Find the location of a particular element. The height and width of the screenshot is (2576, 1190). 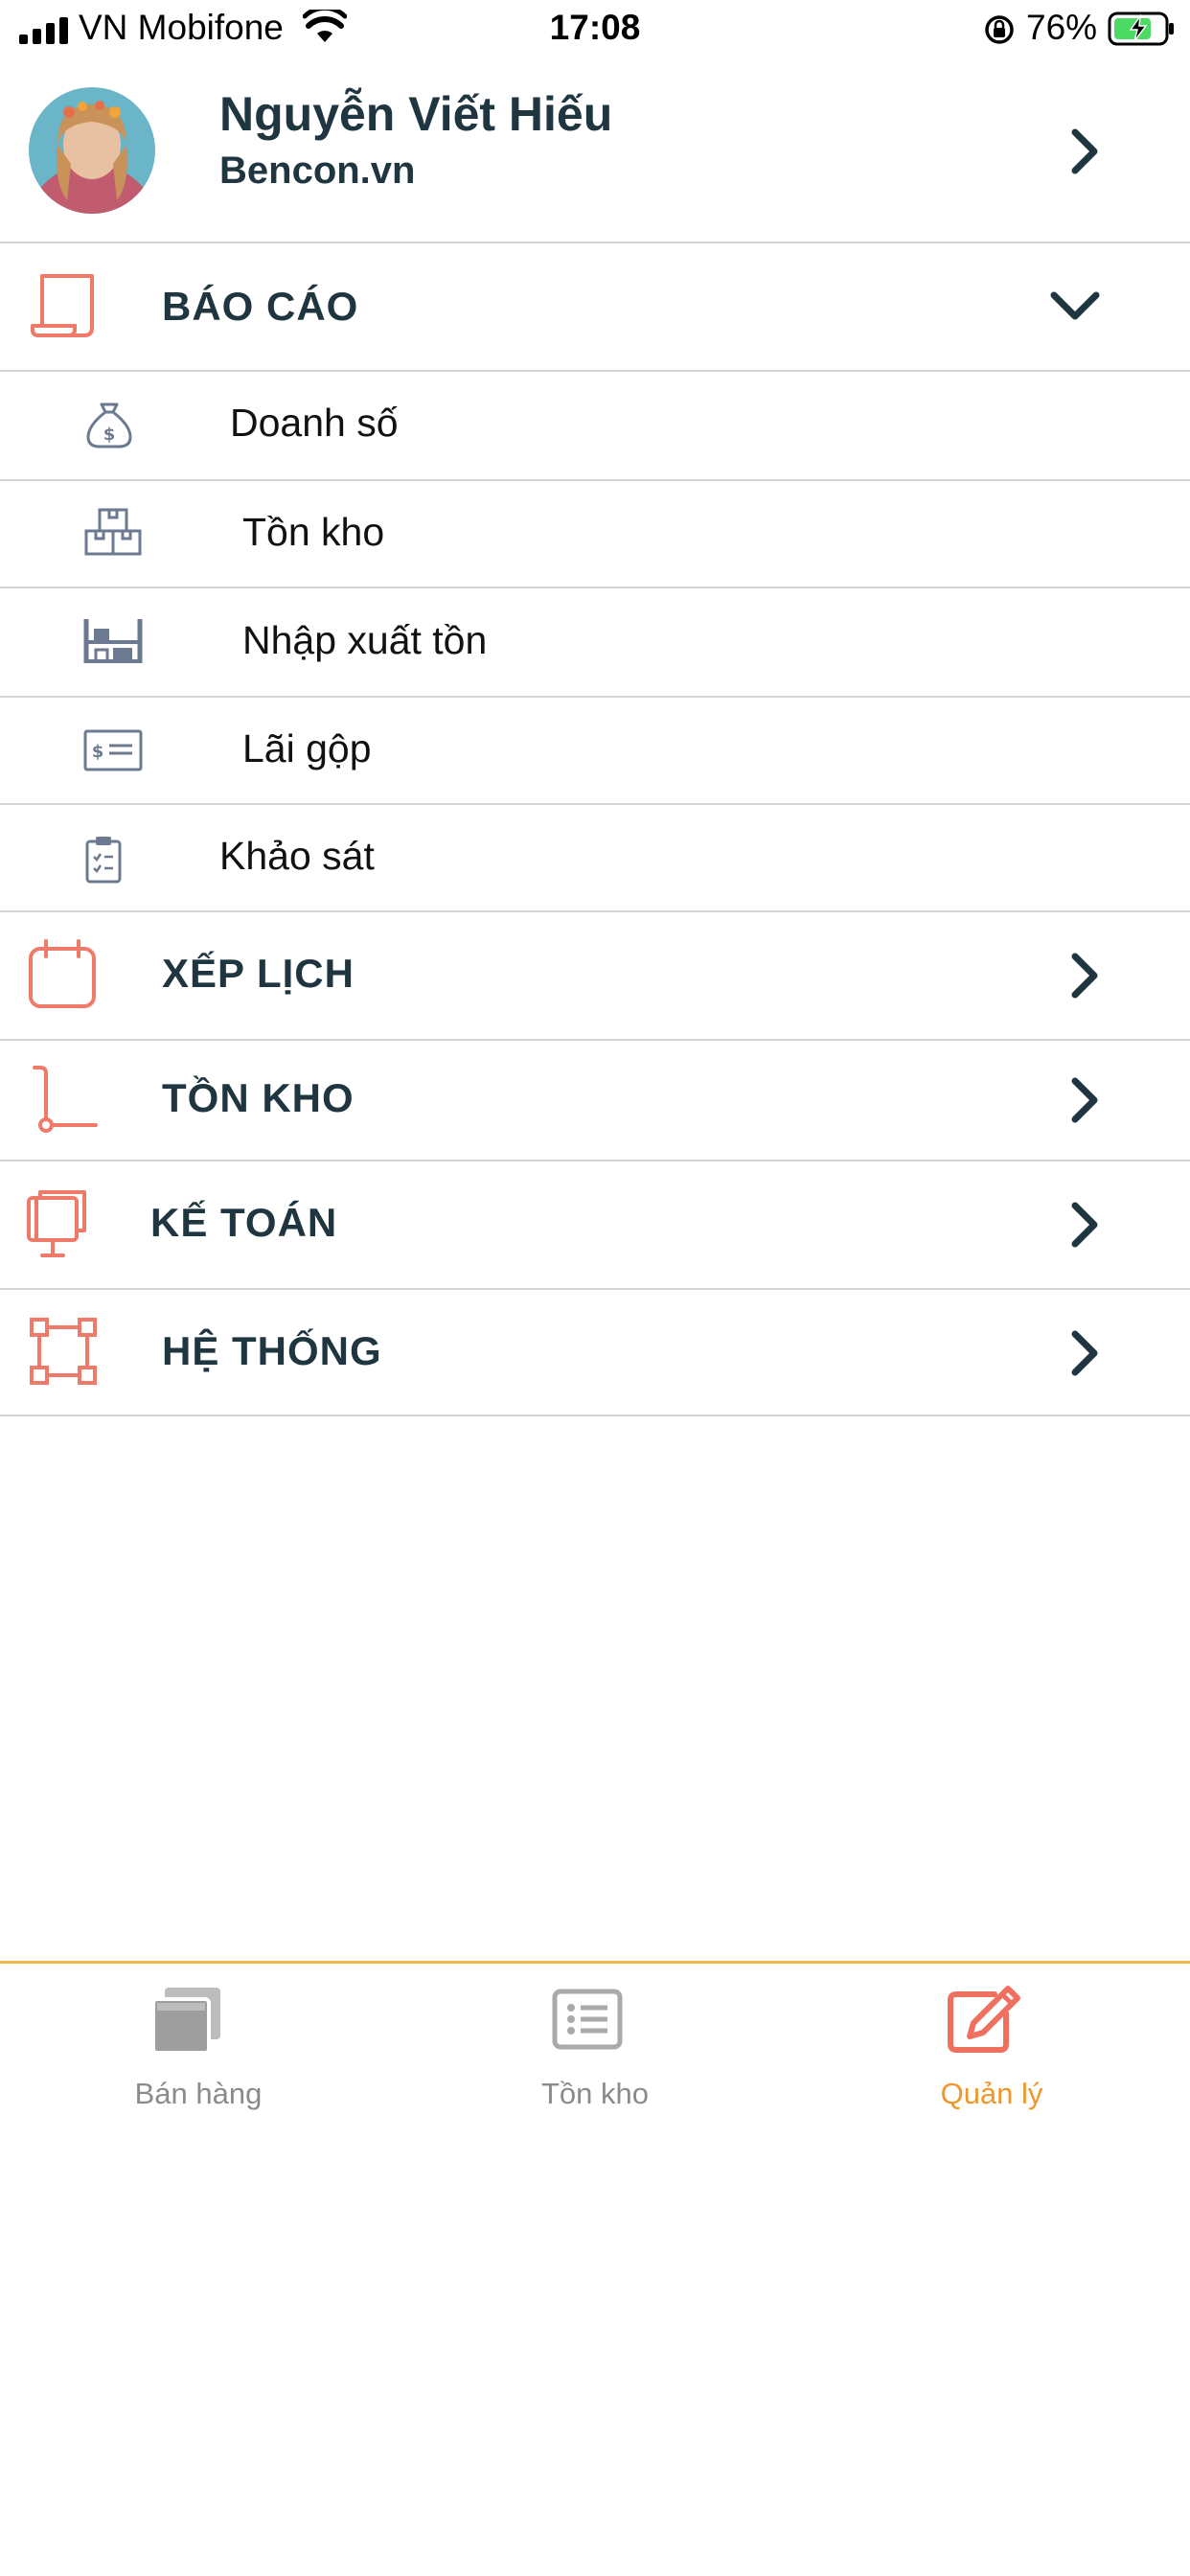

submenu-item-doanh-so: $ Doanh số is located at coordinates (595, 425).